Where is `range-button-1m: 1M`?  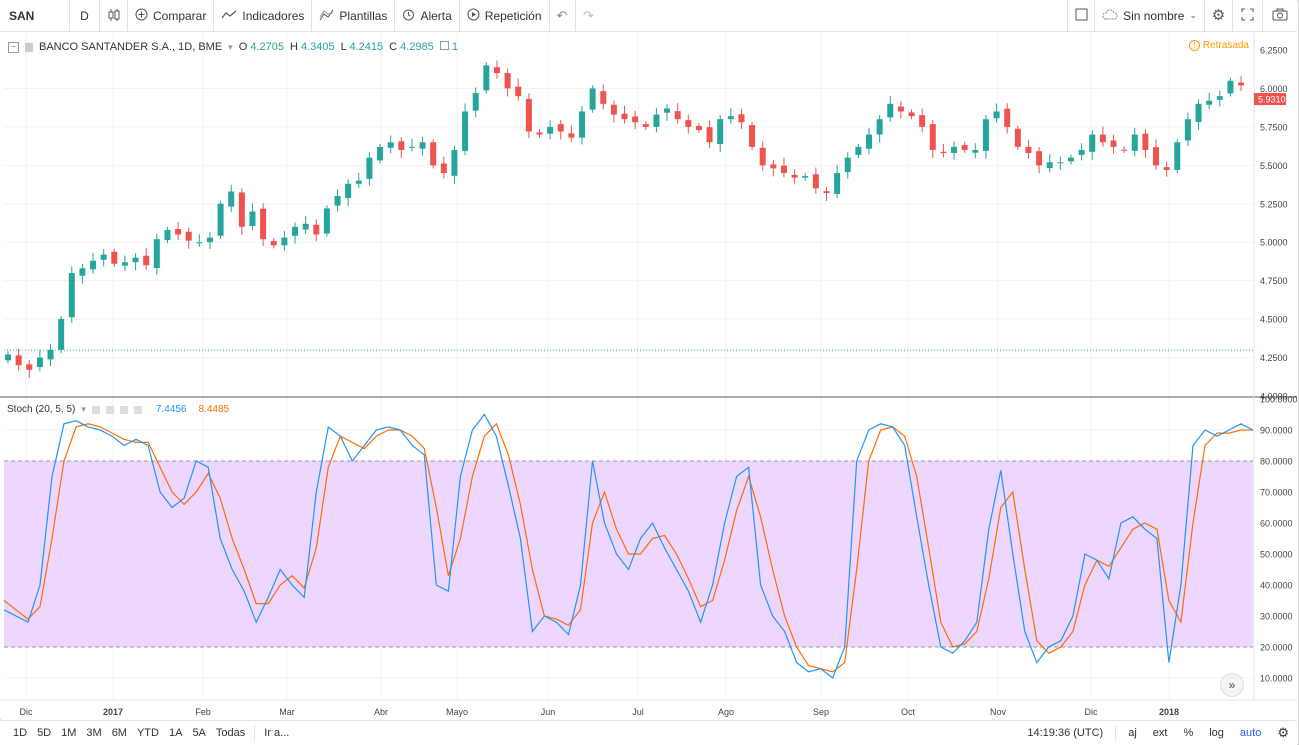 range-button-1m: 1M is located at coordinates (68, 733).